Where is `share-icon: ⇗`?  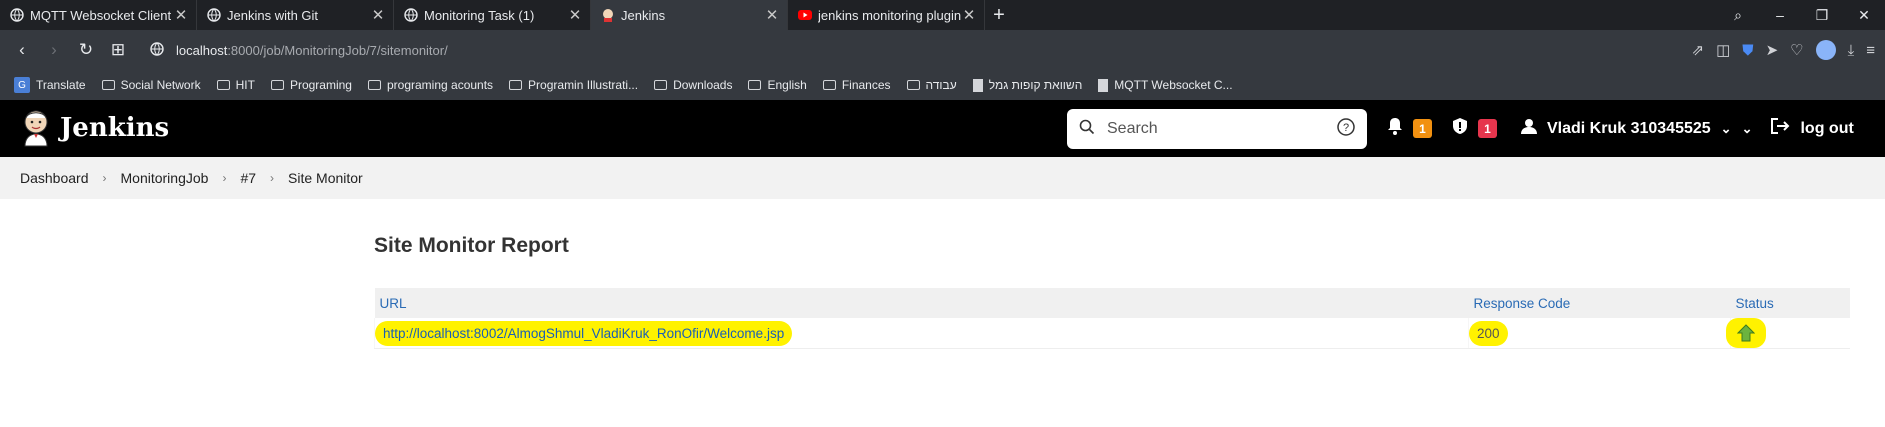 share-icon: ⇗ is located at coordinates (1698, 50).